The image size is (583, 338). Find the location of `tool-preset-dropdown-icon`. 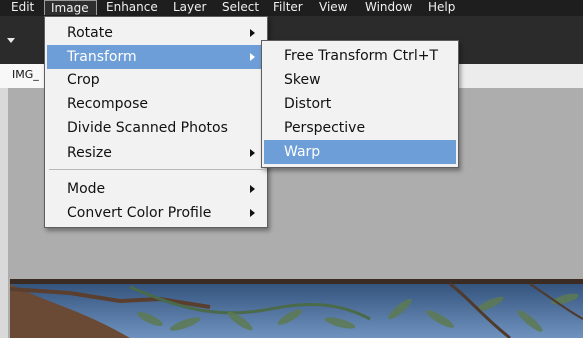

tool-preset-dropdown-icon is located at coordinates (11, 40).